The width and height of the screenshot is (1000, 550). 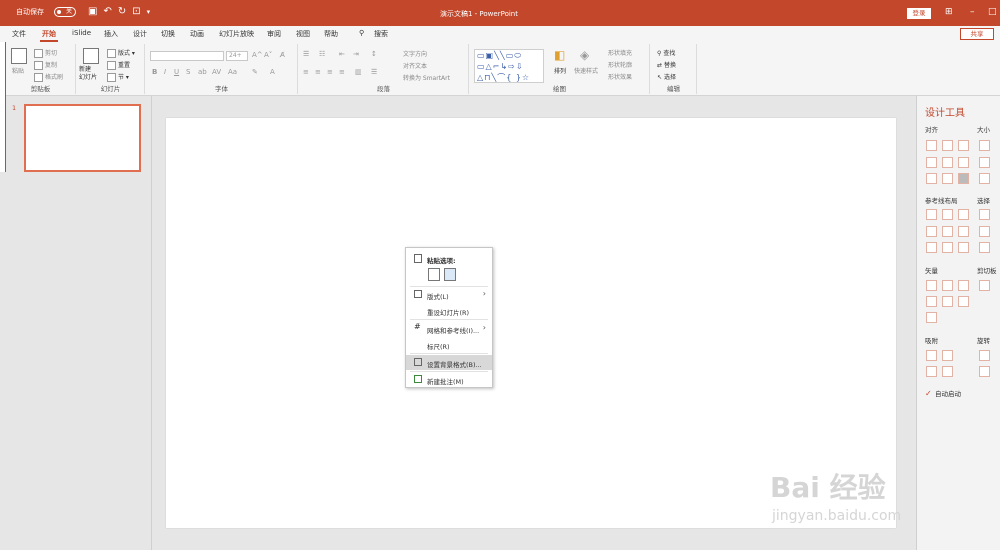 What do you see at coordinates (984, 355) in the screenshot?
I see `rotate-1-icon` at bounding box center [984, 355].